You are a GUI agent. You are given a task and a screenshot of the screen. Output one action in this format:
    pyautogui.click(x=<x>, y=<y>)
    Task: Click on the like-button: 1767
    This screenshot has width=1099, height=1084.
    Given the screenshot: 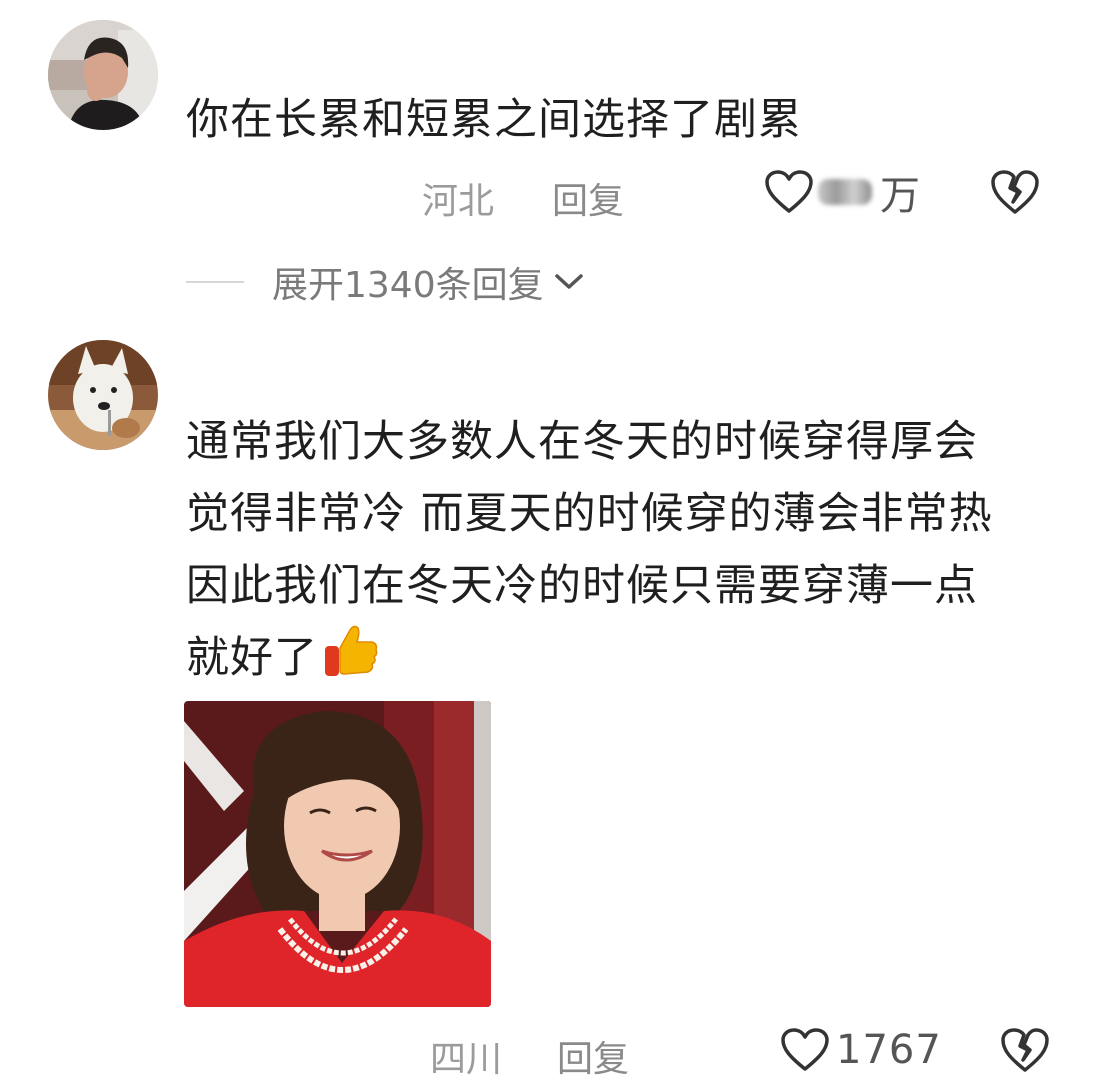 What is the action you would take?
    pyautogui.click(x=861, y=1050)
    